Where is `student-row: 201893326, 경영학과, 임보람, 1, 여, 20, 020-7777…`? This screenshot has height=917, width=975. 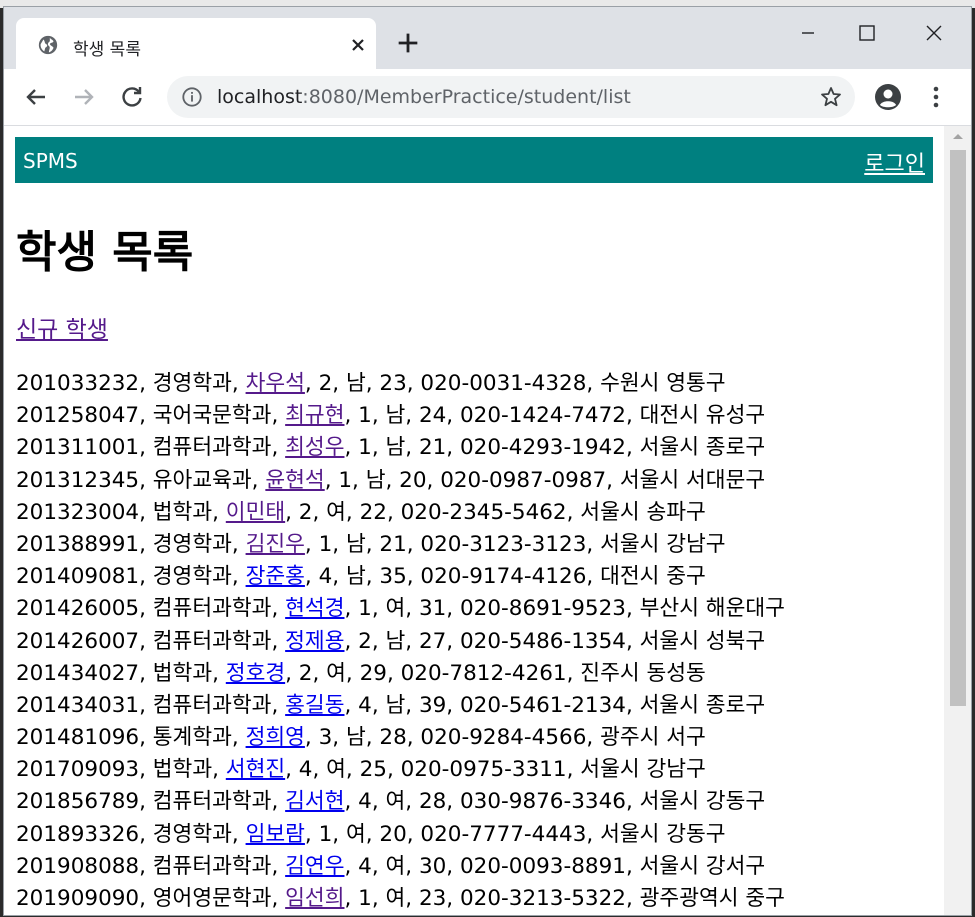 student-row: 201893326, 경영학과, 임보람, 1, 여, 20, 020-7777… is located at coordinates (400, 835).